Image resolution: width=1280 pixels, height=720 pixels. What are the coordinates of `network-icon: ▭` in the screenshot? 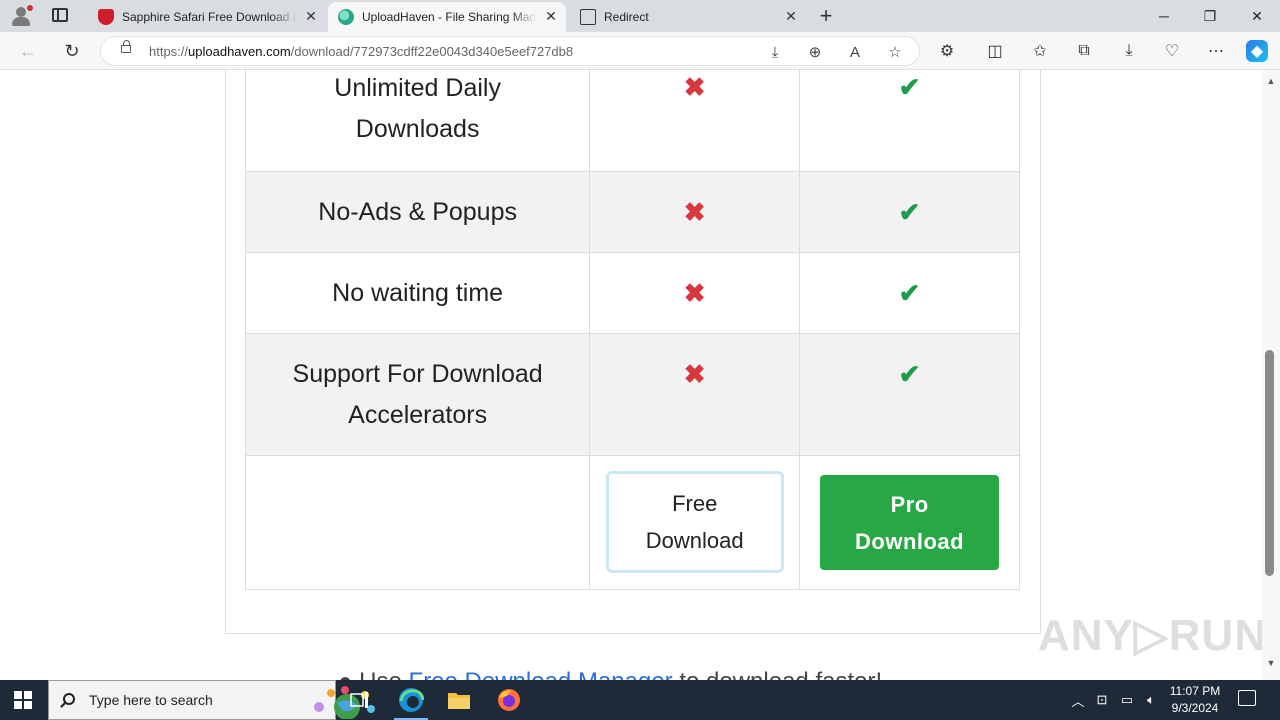 It's located at (1127, 700).